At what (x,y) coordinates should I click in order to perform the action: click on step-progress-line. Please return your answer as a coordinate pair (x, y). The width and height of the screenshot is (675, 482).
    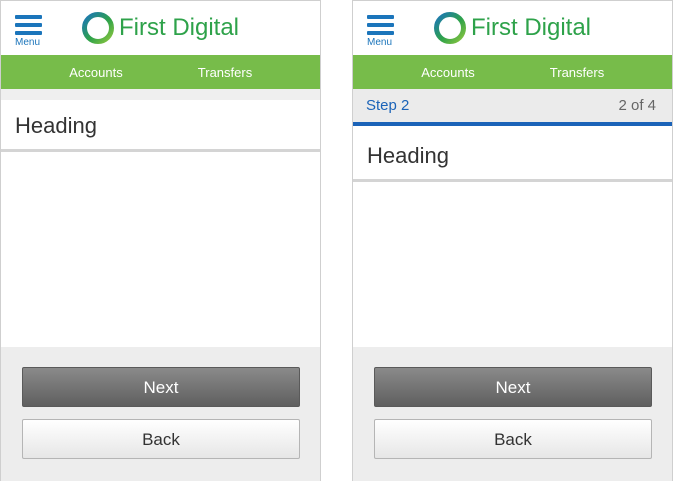
    Looking at the image, I should click on (512, 124).